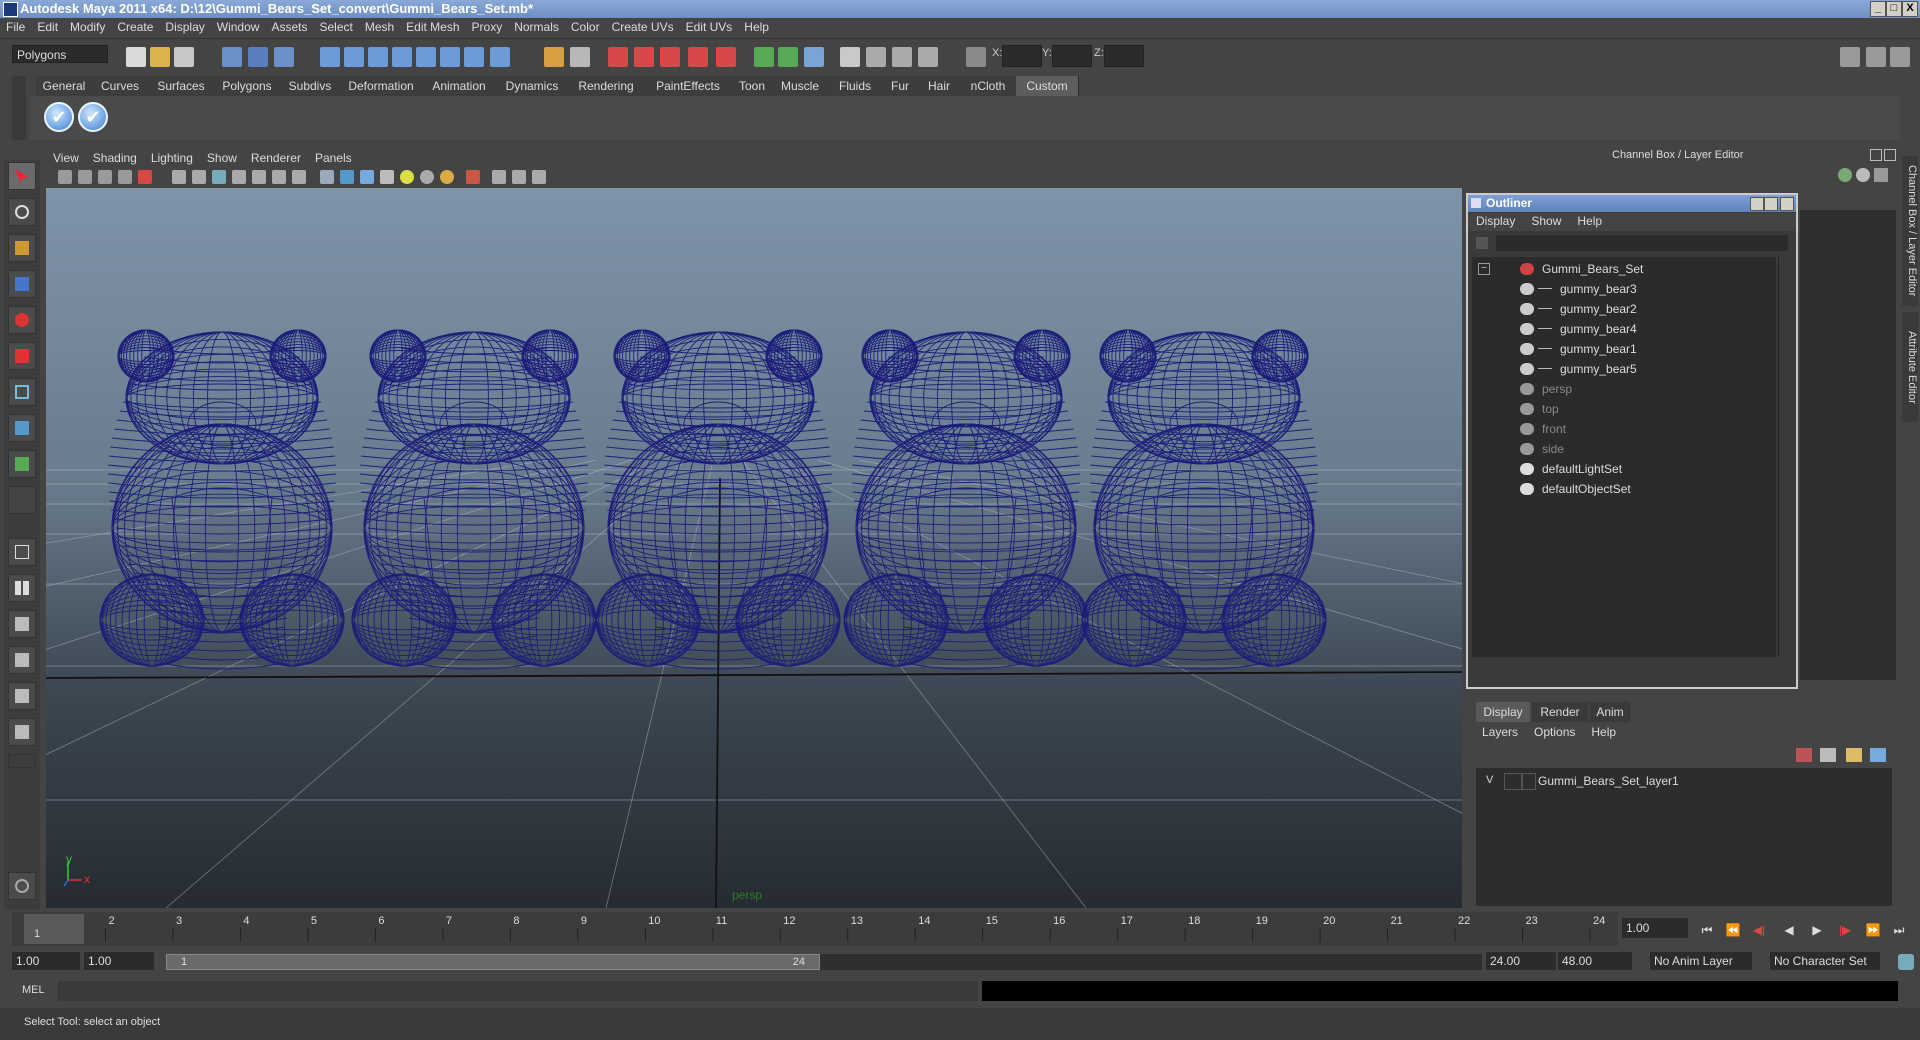 The image size is (1920, 1040). What do you see at coordinates (354, 57) in the screenshot?
I see `snap-curve-icon` at bounding box center [354, 57].